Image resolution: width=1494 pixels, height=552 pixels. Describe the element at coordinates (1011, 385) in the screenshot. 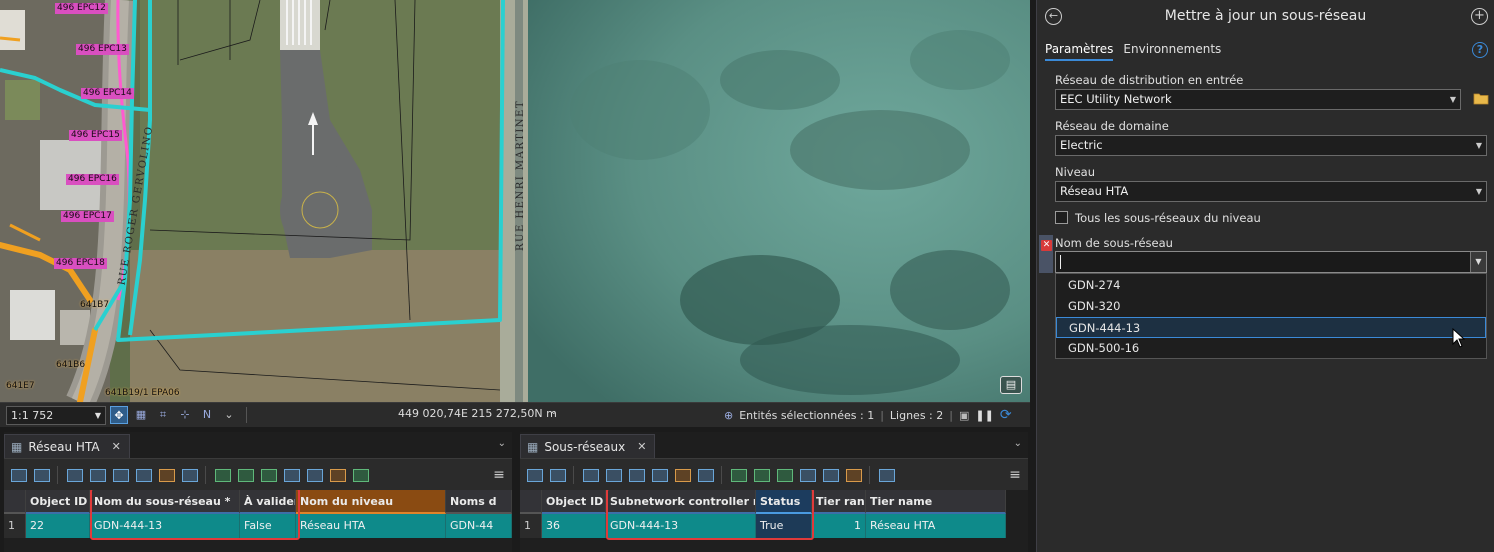

I see `layers-icon: ▤` at that location.